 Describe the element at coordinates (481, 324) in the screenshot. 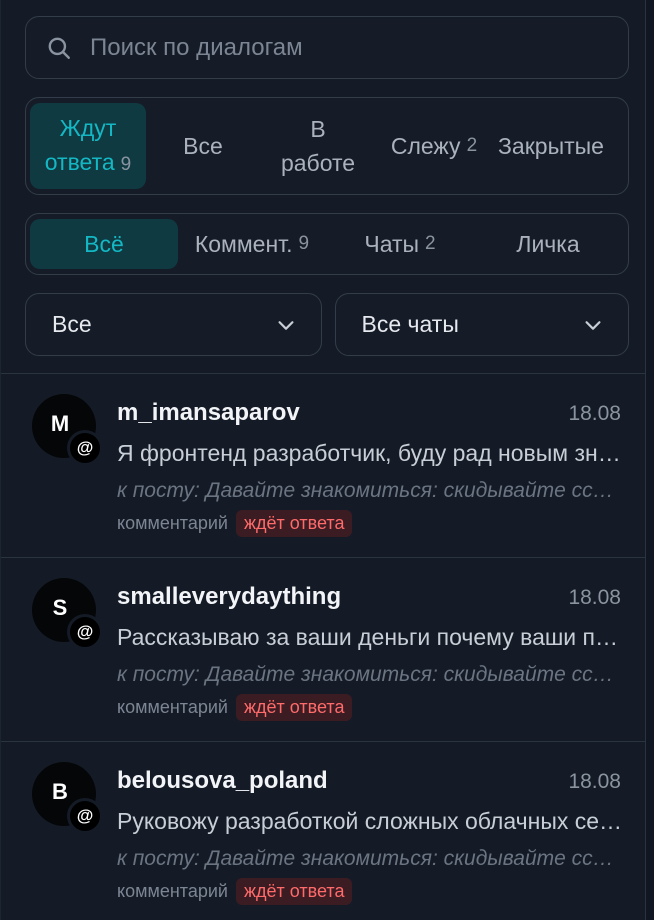

I see `chats-select: Все чаты` at that location.